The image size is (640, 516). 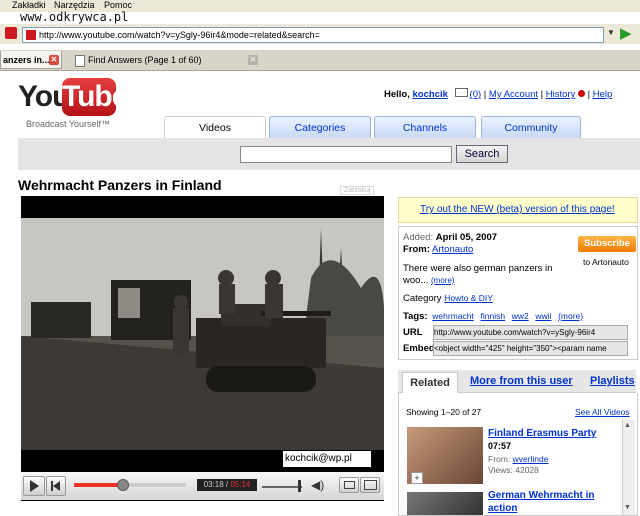 I want to click on volume-icon: ◀), so click(x=317, y=485).